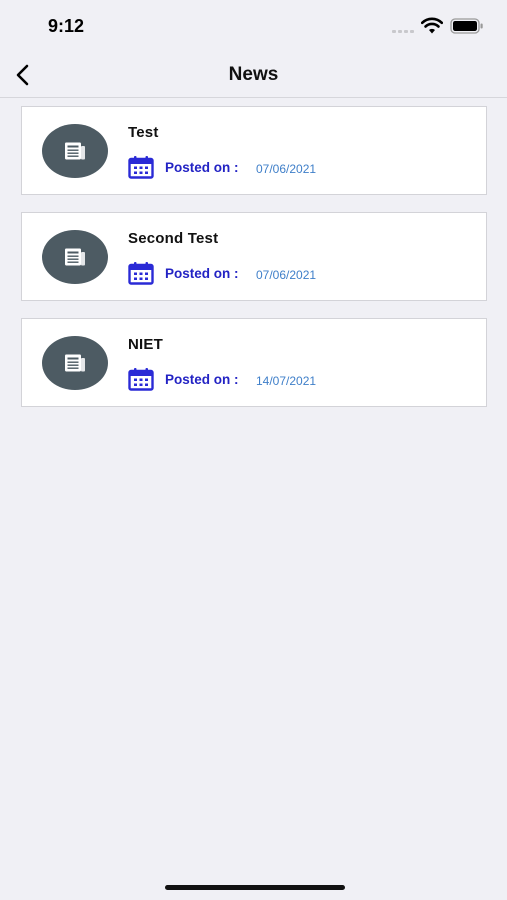 This screenshot has height=900, width=507. I want to click on posted-date: 14/07/2021, so click(286, 381).